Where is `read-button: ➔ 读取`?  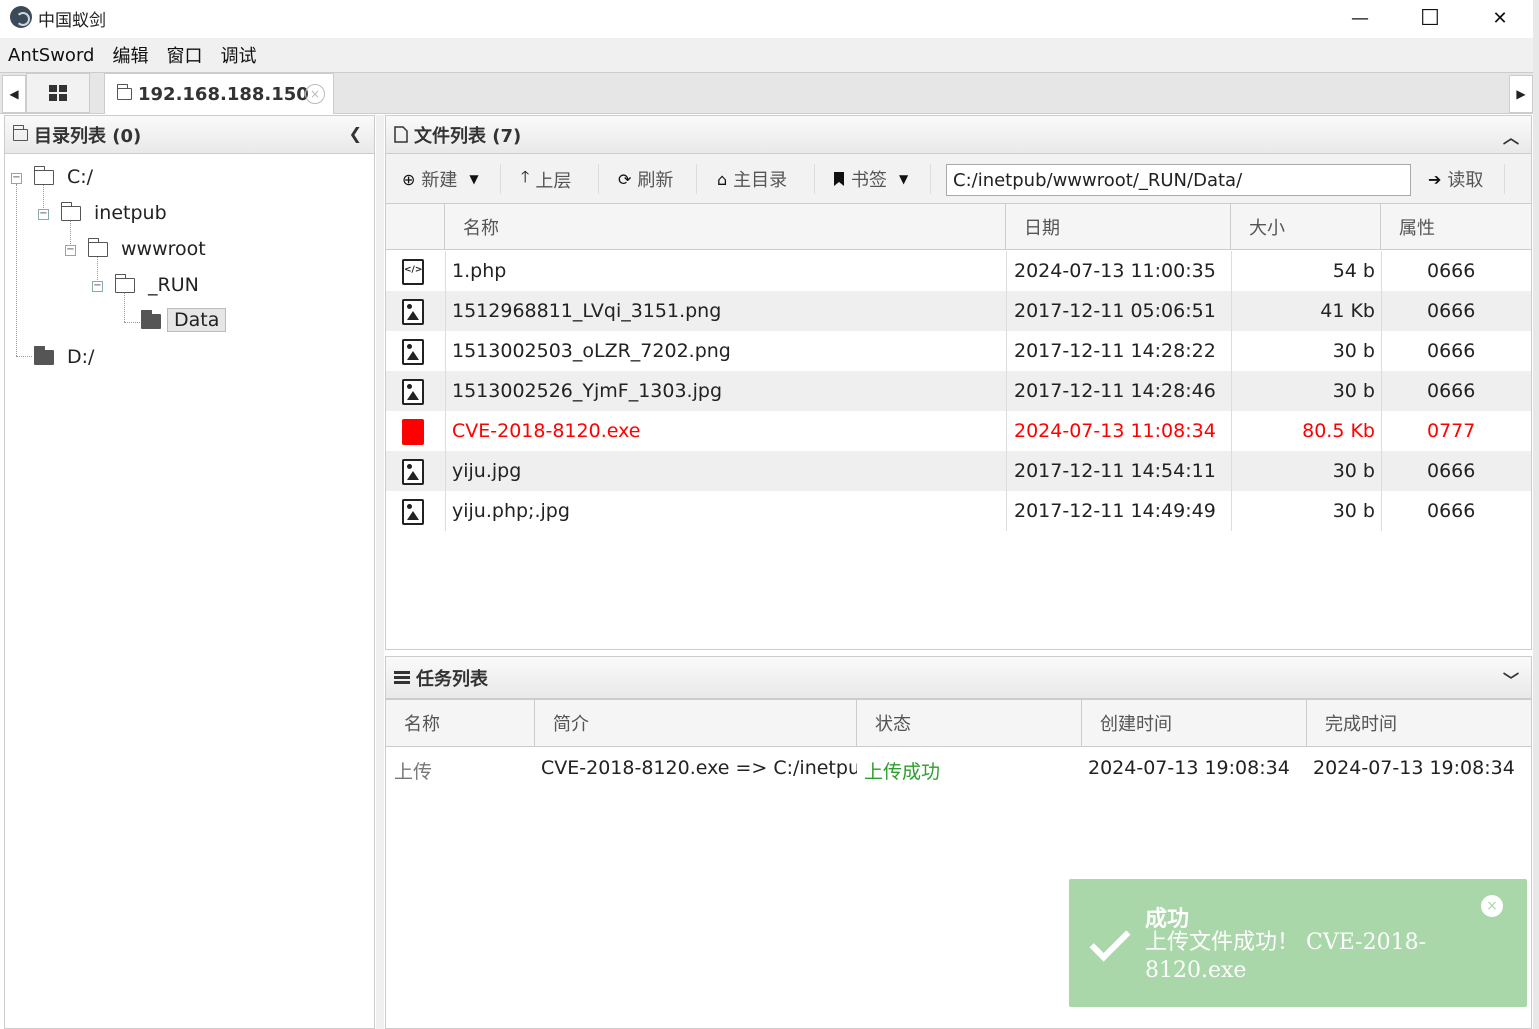 read-button: ➔ 读取 is located at coordinates (1455, 179).